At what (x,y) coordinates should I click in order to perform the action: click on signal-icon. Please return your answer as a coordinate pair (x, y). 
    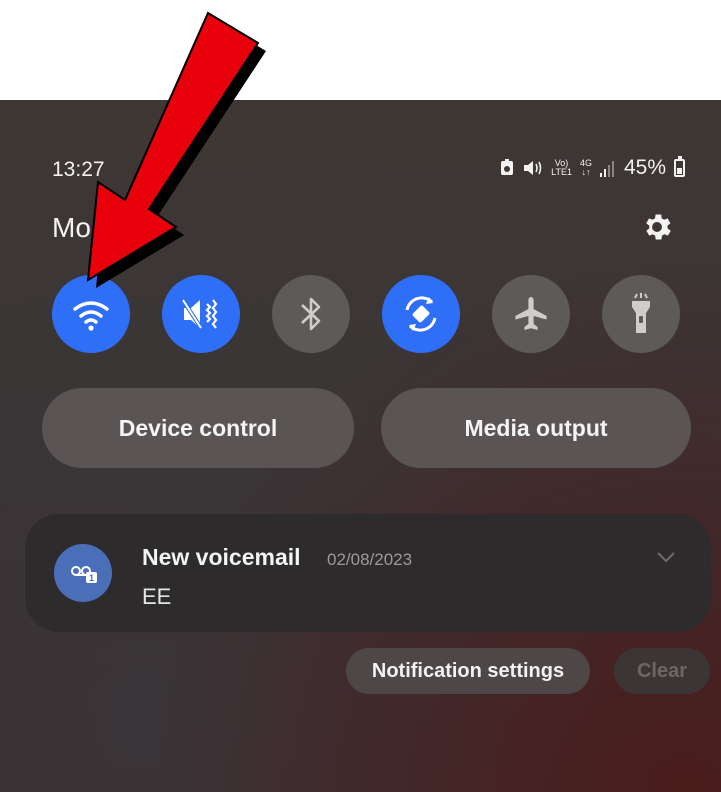
    Looking at the image, I should click on (607, 168).